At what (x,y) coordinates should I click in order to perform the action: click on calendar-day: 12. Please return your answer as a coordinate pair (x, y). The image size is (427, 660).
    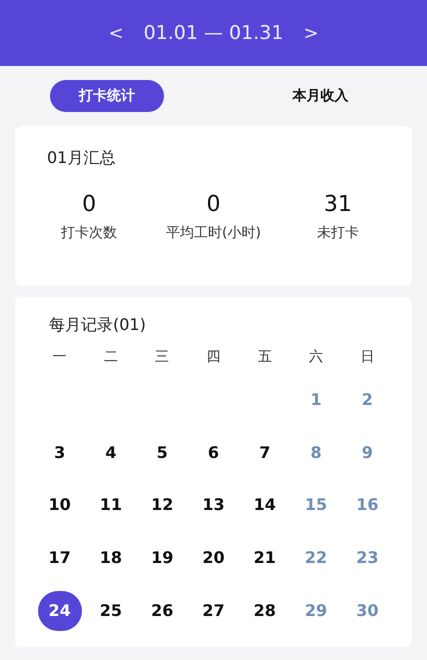
    Looking at the image, I should click on (162, 505).